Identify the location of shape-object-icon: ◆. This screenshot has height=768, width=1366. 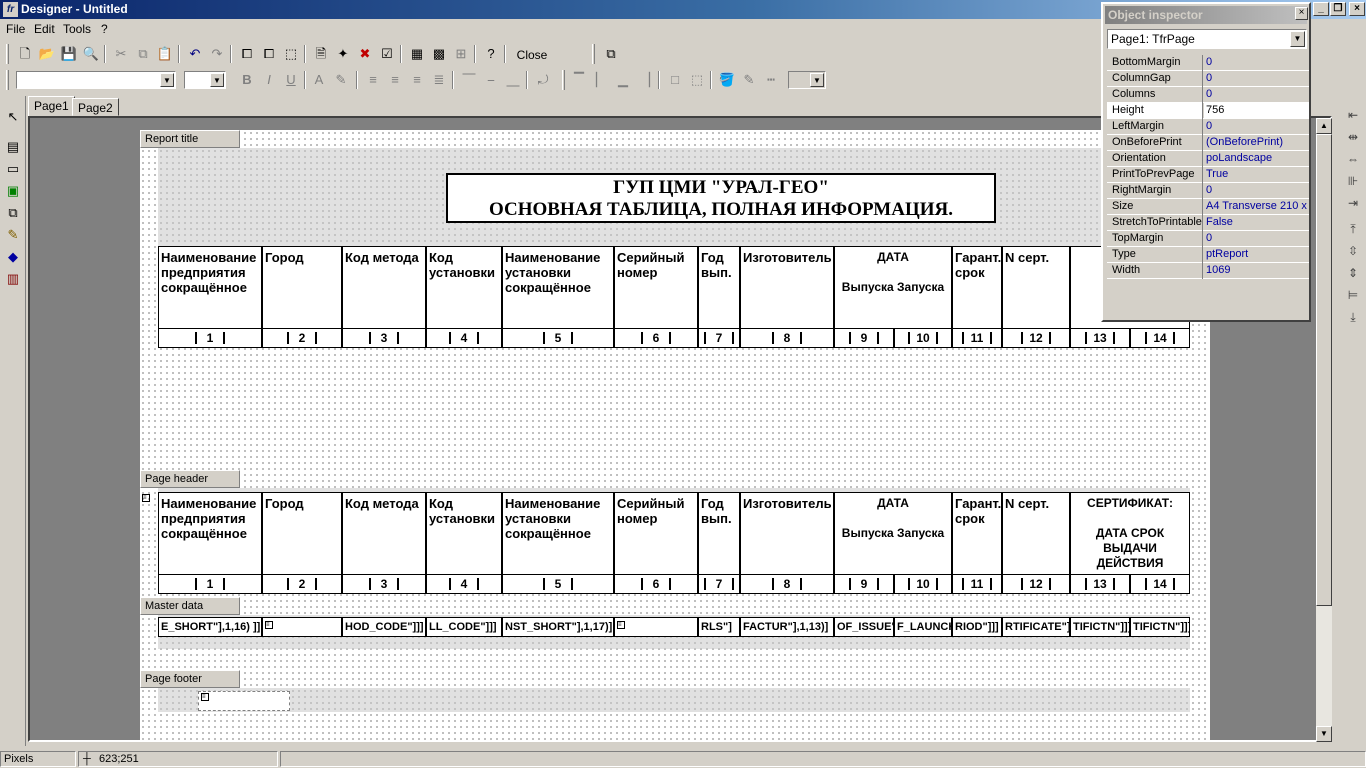
(13, 257).